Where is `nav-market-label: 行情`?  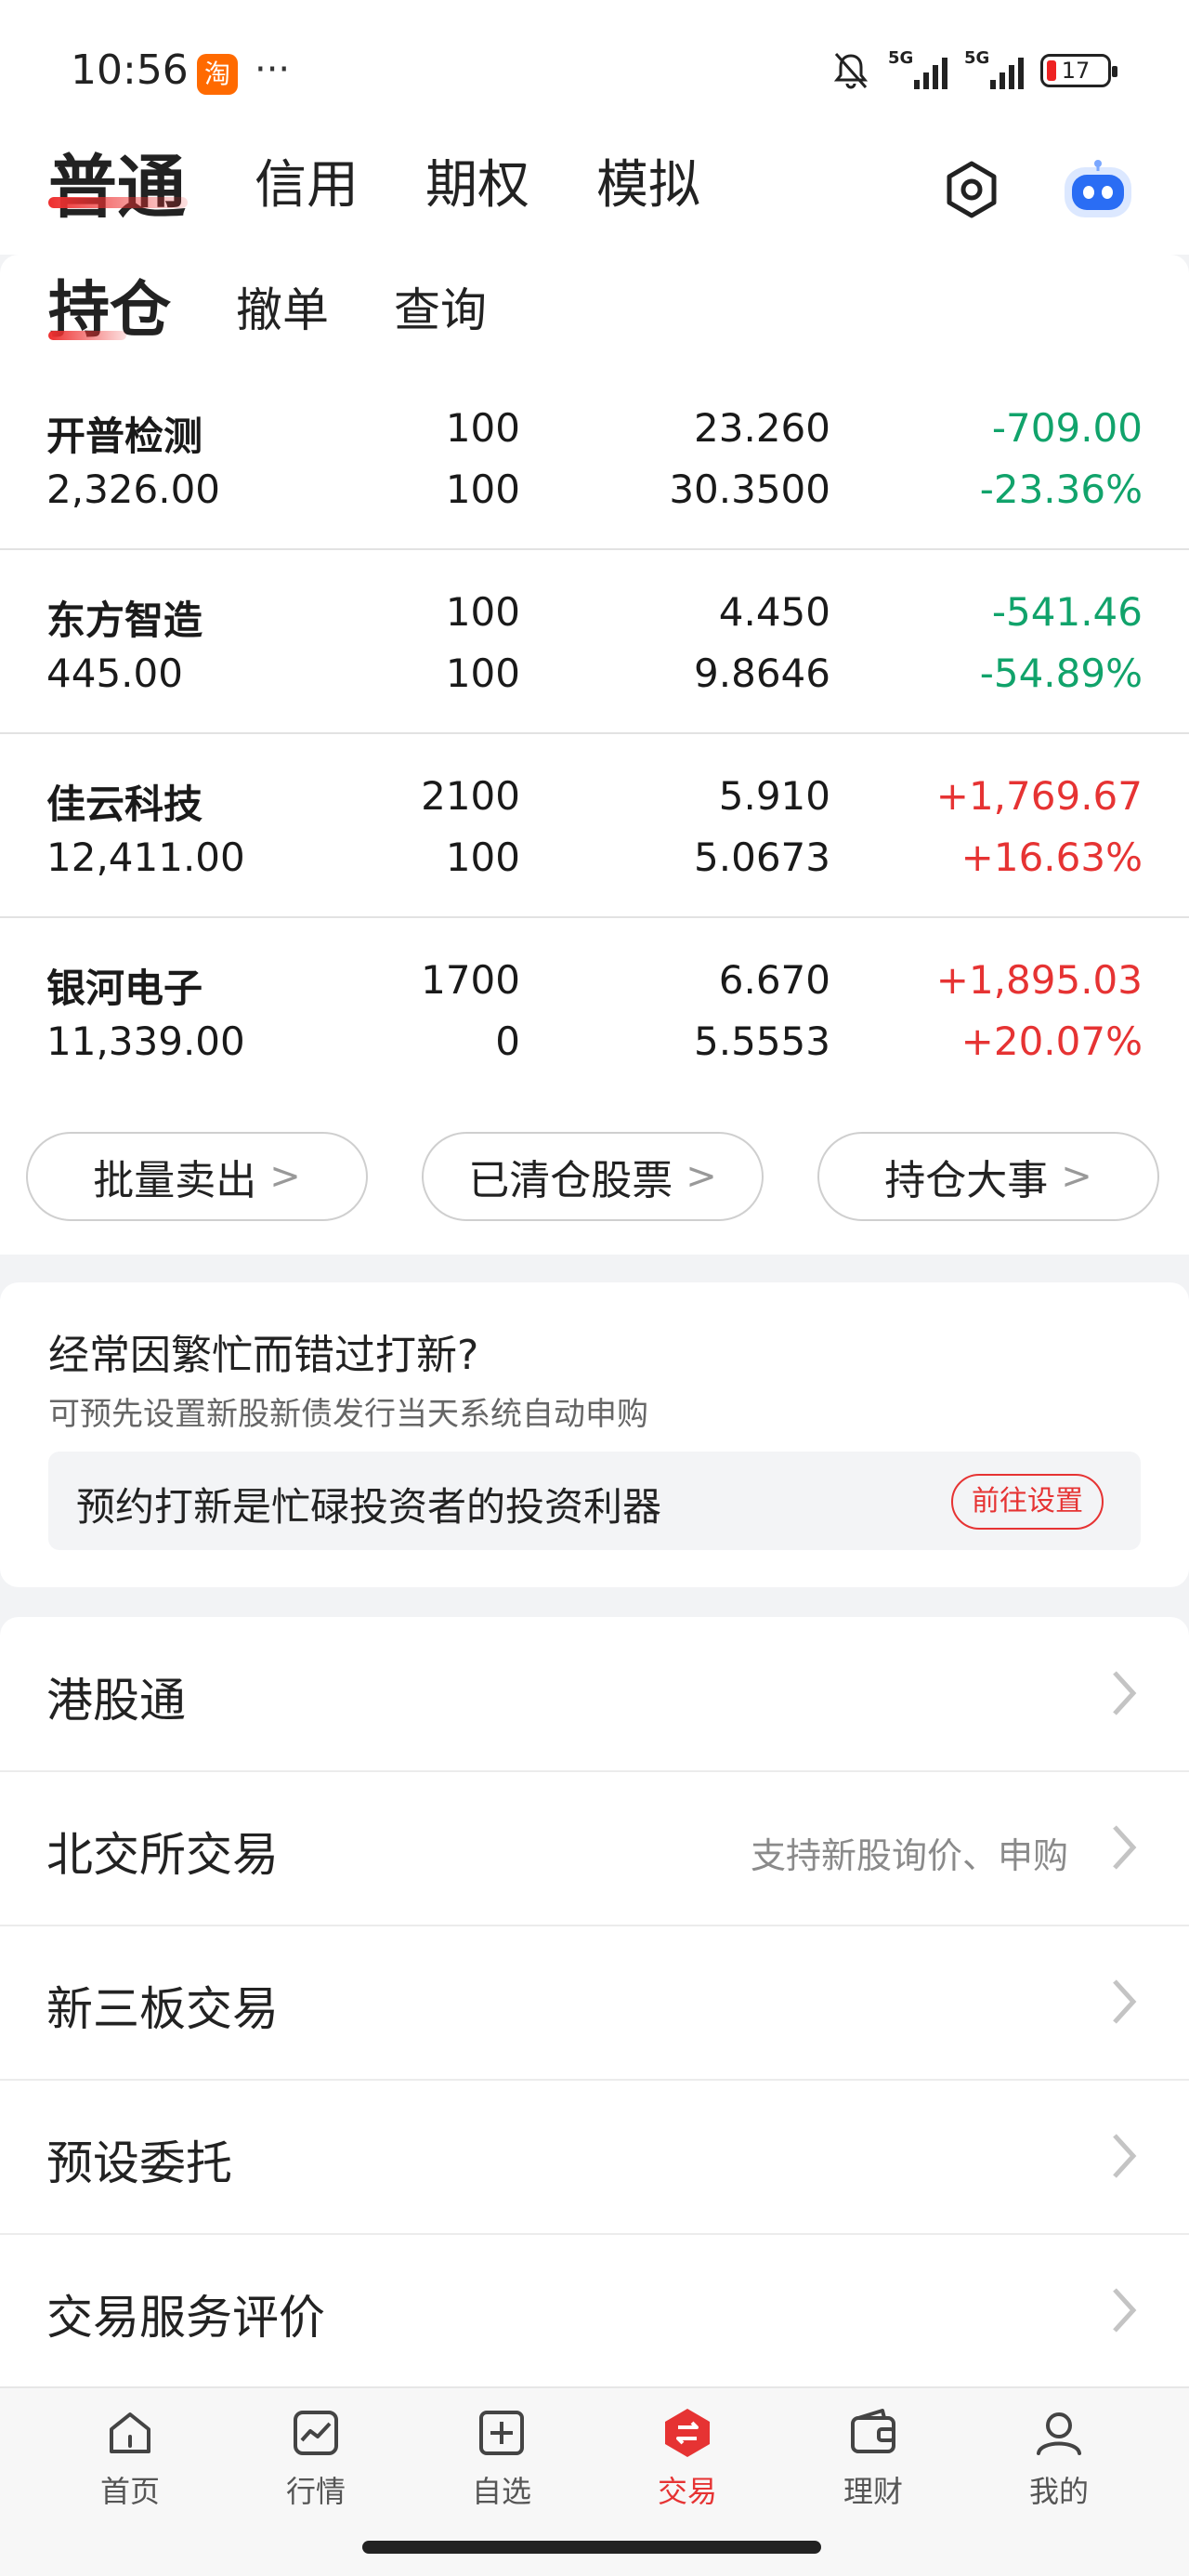 nav-market-label: 行情 is located at coordinates (316, 2491).